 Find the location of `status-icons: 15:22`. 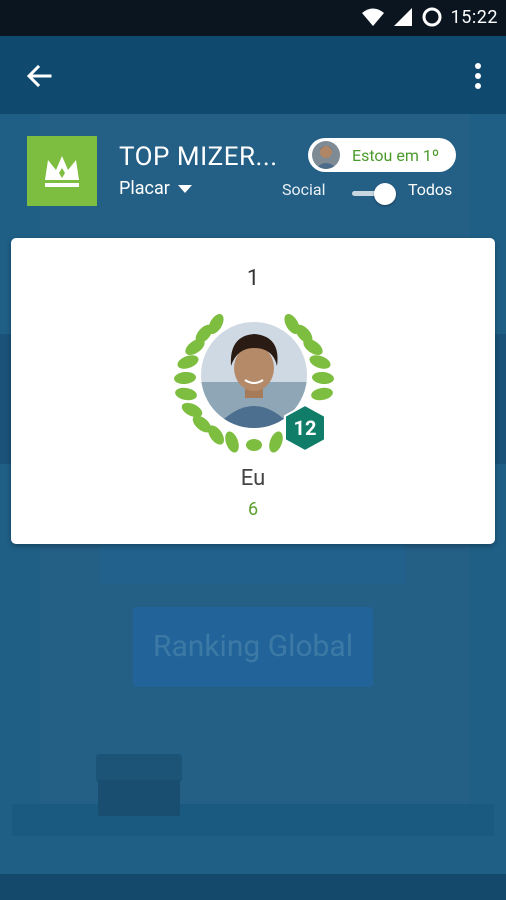

status-icons: 15:22 is located at coordinates (429, 17).